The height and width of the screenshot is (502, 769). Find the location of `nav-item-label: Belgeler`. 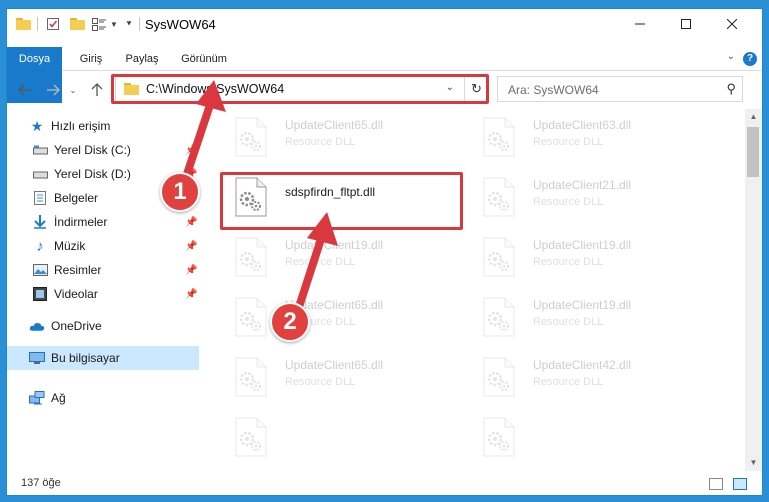

nav-item-label: Belgeler is located at coordinates (76, 198).